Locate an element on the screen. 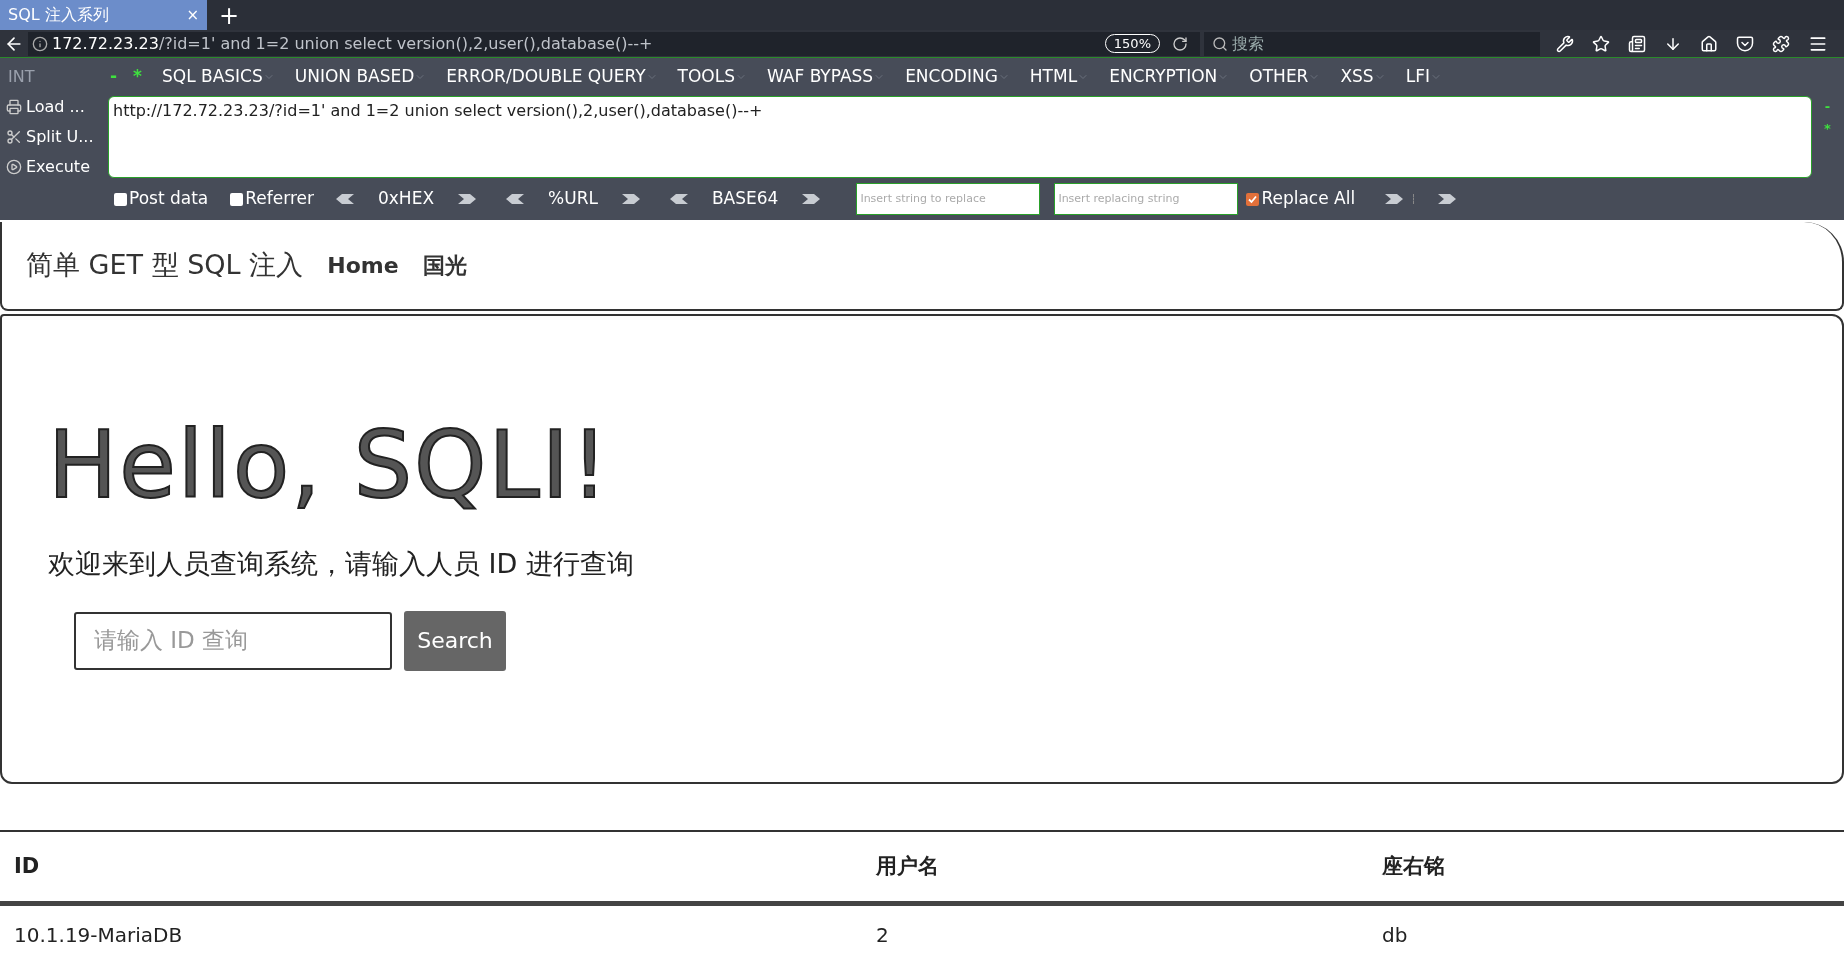 The image size is (1844, 966). encoder-label: 0xHEX is located at coordinates (406, 199).